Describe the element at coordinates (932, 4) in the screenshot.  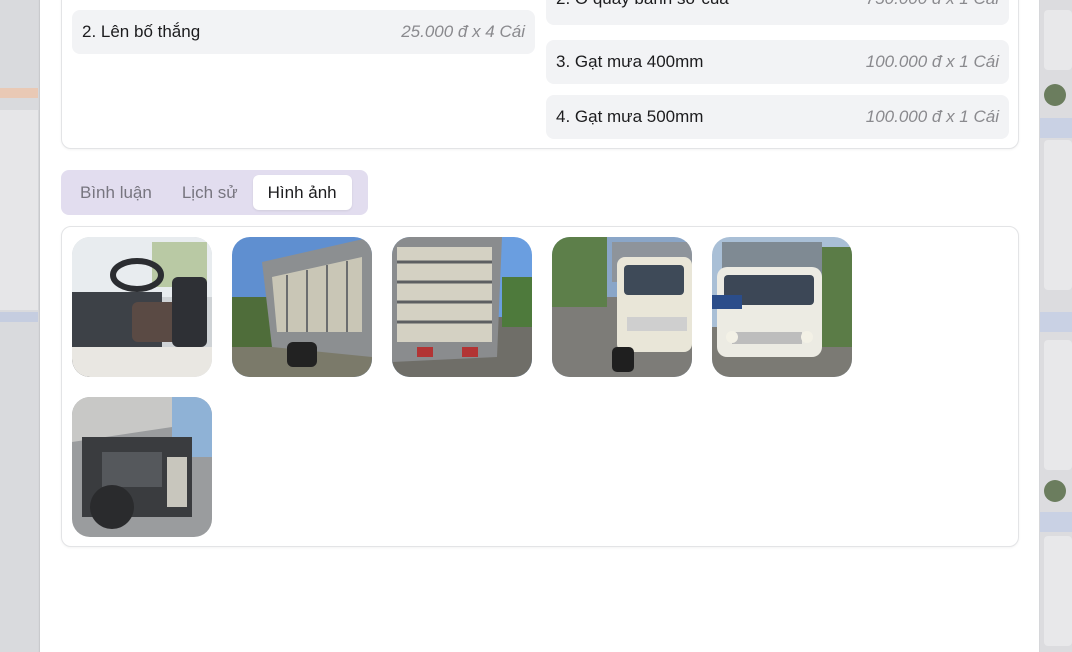
I see `part-price: 750.000 đ x 1 Cái` at that location.